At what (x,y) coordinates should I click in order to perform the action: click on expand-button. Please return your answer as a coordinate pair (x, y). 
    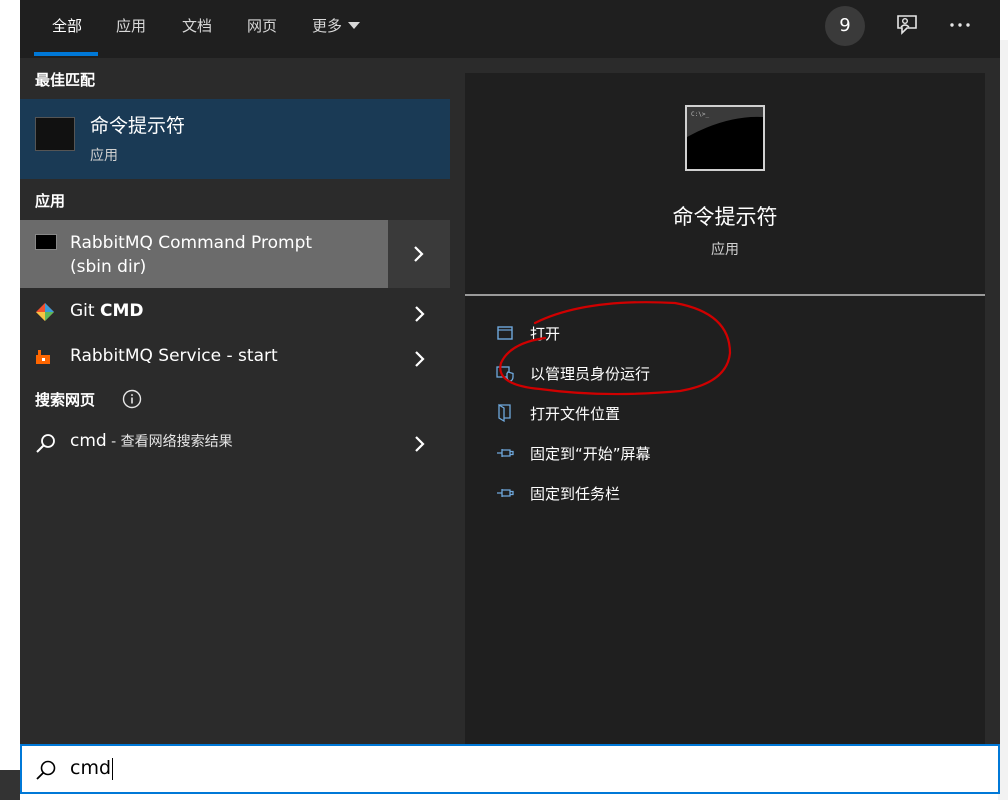
    Looking at the image, I should click on (419, 254).